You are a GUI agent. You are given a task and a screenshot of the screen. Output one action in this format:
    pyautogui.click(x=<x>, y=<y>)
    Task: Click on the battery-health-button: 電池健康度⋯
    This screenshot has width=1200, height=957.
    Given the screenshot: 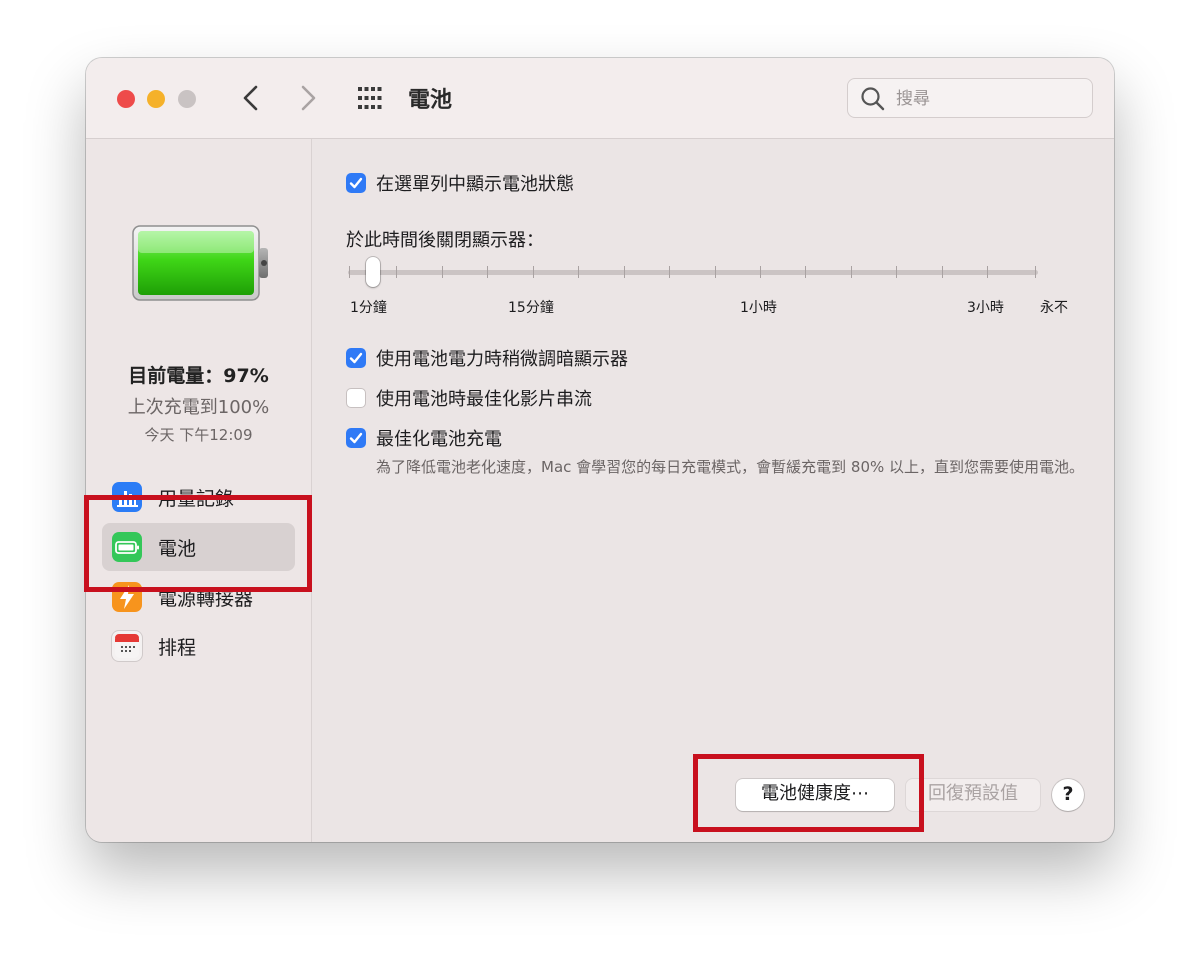 What is the action you would take?
    pyautogui.click(x=815, y=795)
    